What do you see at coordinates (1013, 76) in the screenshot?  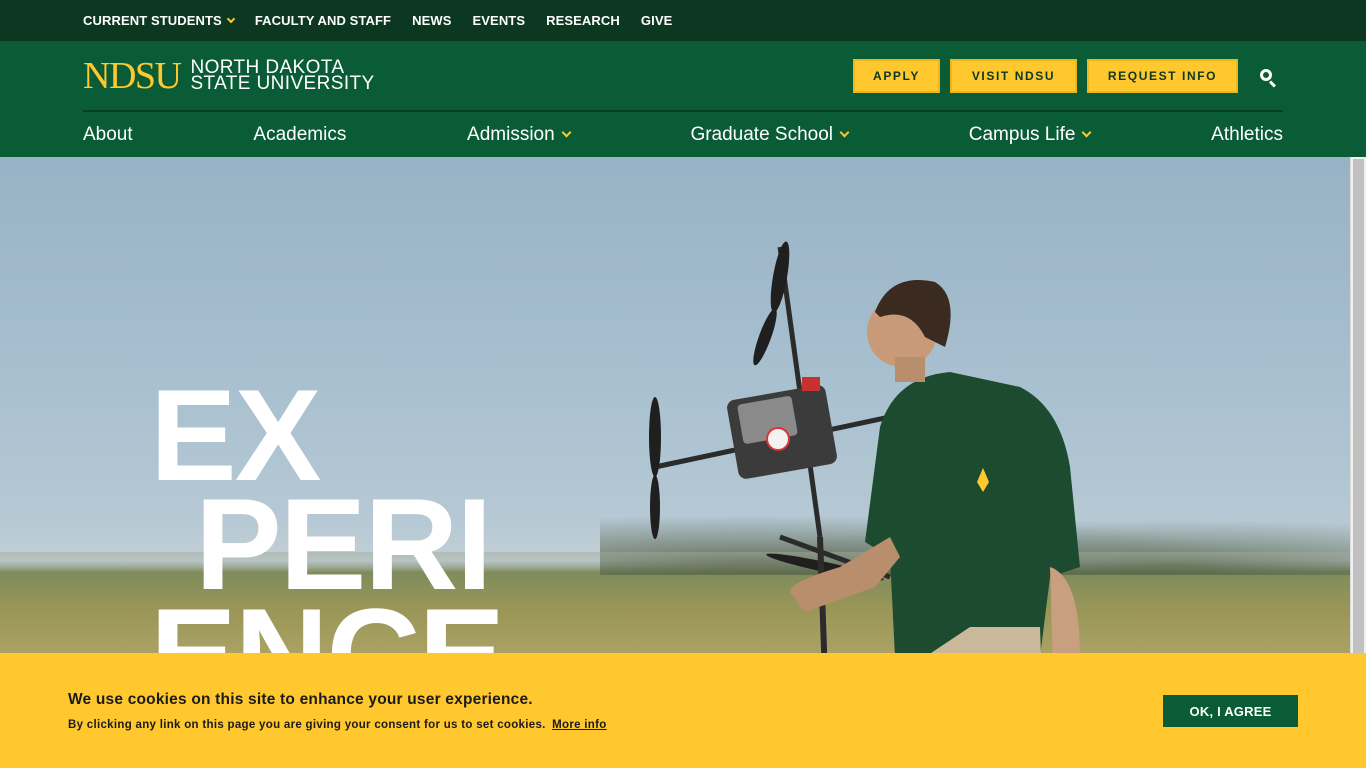 I see `visit-ndsu-button: VISIT NDSU` at bounding box center [1013, 76].